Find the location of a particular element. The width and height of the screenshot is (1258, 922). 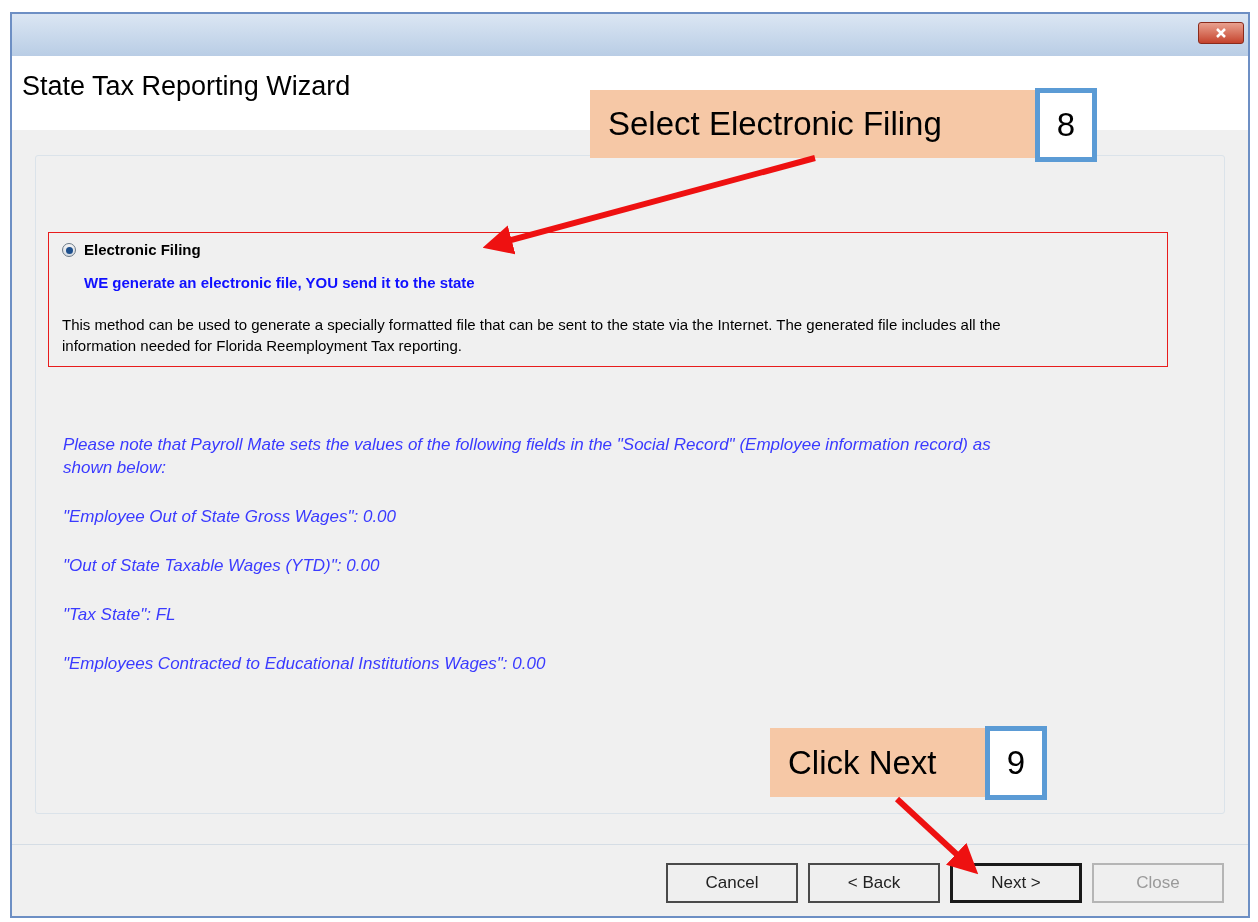

note-text: "Out of State Taxable Wages (YTD)": 0.00 is located at coordinates (222, 566).